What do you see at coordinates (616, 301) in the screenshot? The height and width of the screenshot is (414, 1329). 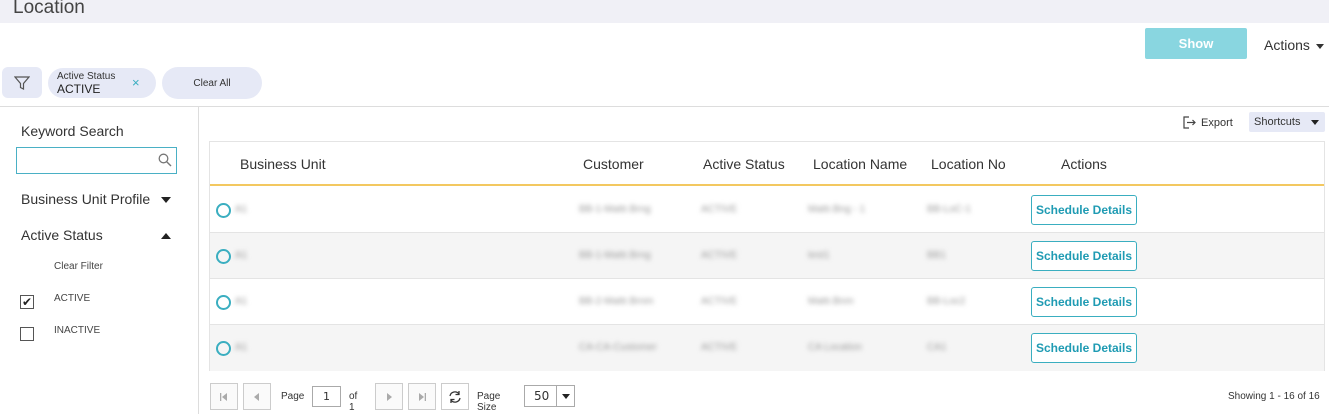 I see `cell-customer: BB-2-Mattr.Brnm` at bounding box center [616, 301].